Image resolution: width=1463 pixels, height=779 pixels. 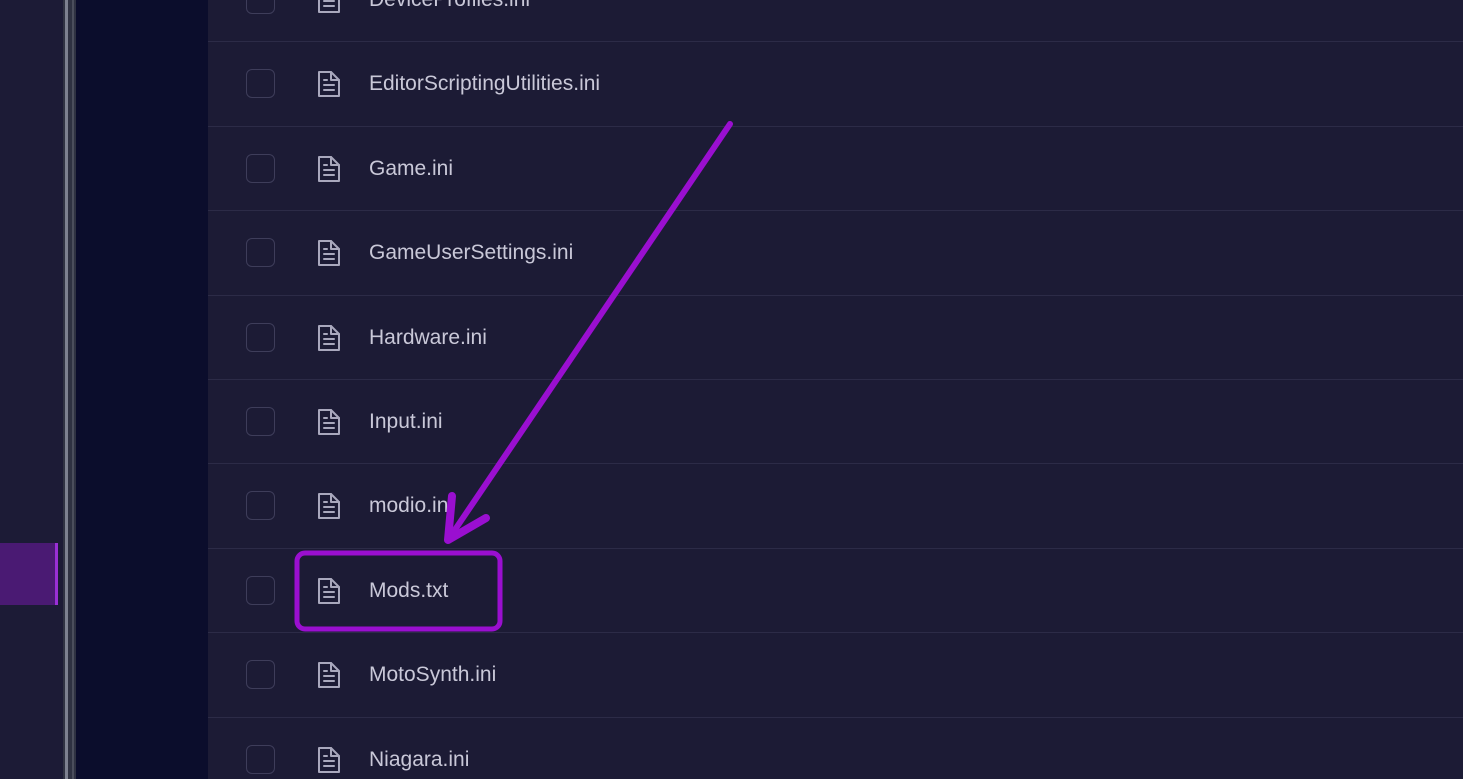 What do you see at coordinates (835, 84) in the screenshot?
I see `file-row: EditorScriptingUtilities.ini` at bounding box center [835, 84].